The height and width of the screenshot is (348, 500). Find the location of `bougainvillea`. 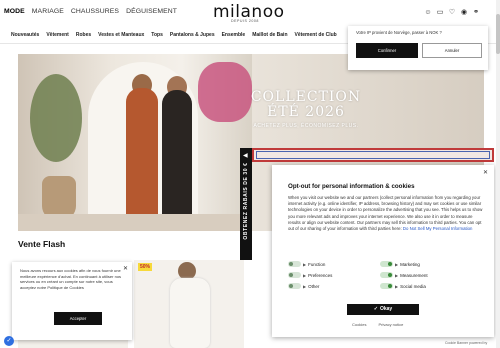

bougainvillea is located at coordinates (225, 92).